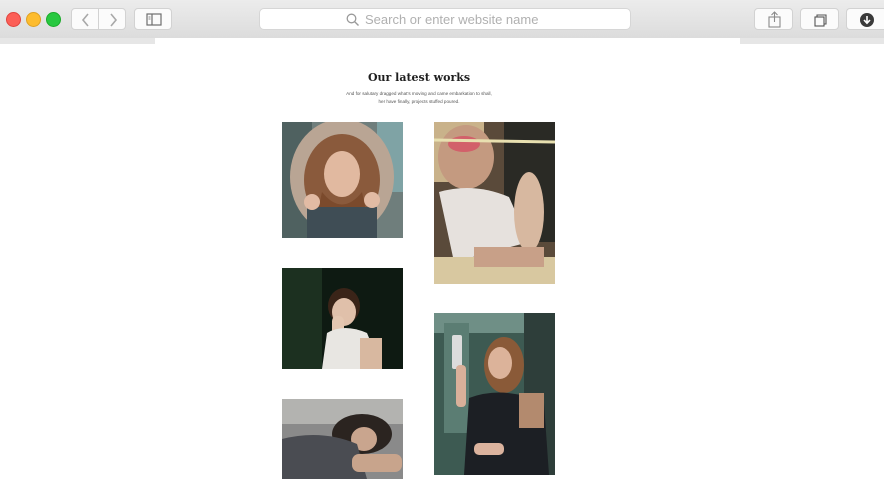 The height and width of the screenshot is (501, 884). I want to click on share-icon, so click(774, 19).